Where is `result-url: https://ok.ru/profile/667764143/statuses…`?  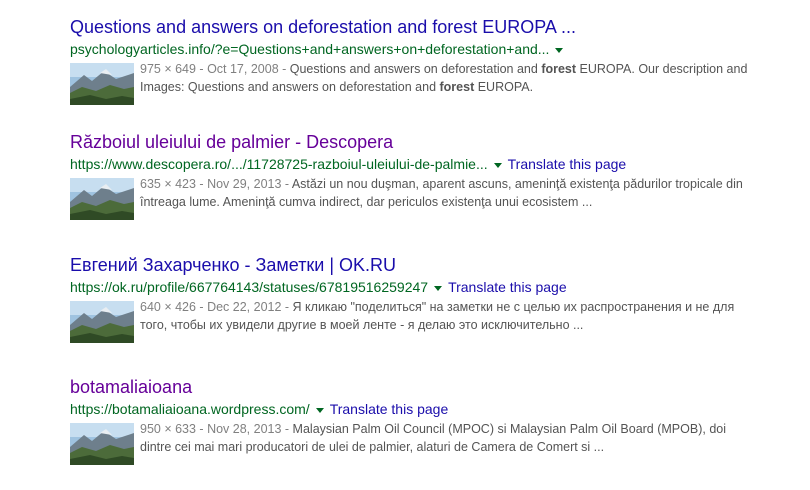
result-url: https://ok.ru/profile/667764143/statuses… is located at coordinates (249, 287).